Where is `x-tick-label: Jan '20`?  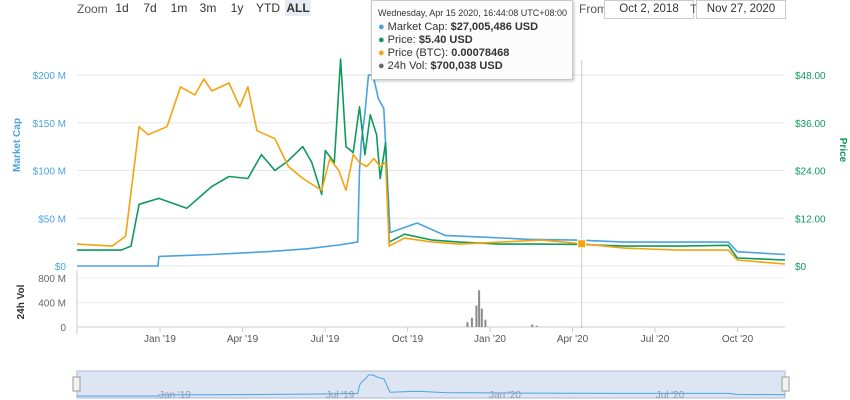 x-tick-label: Jan '20 is located at coordinates (490, 339).